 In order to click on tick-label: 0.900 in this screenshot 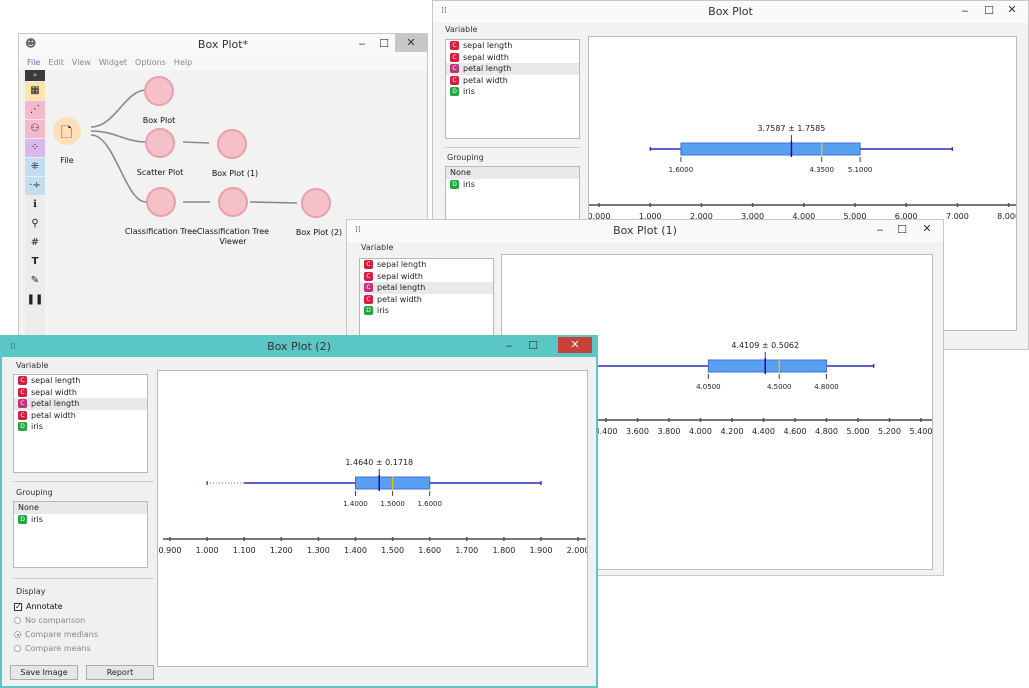, I will do `click(170, 550)`.